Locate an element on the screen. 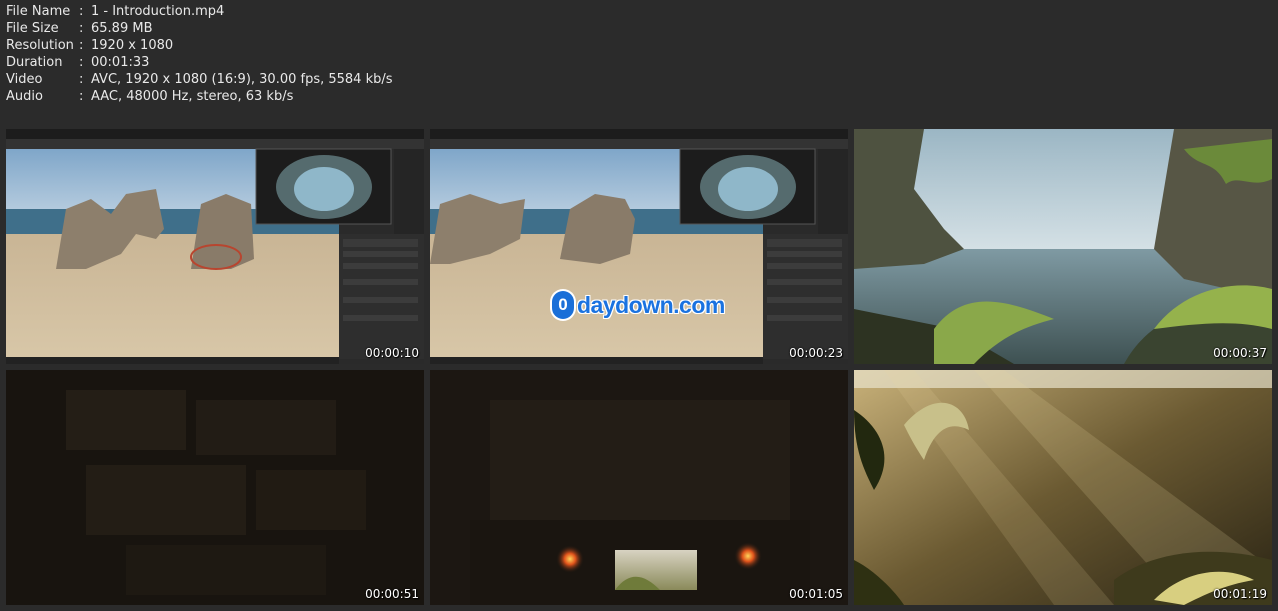 The width and height of the screenshot is (1278, 611). audio-label: Audio is located at coordinates (24, 96).